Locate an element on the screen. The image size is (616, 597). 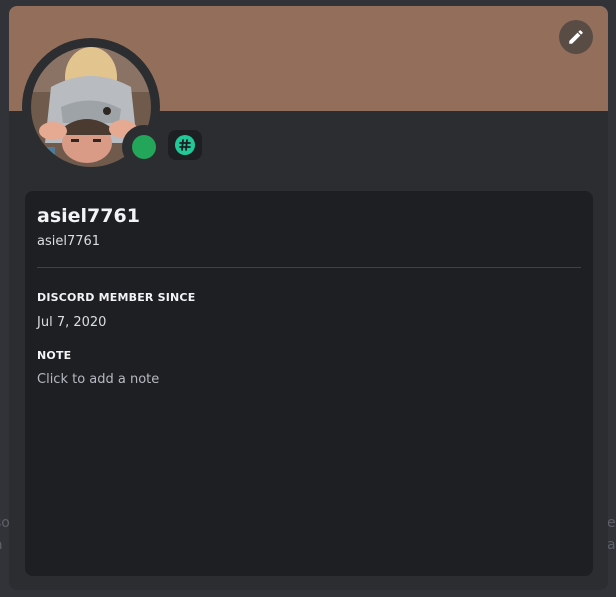
edit-profile-button is located at coordinates (576, 37).